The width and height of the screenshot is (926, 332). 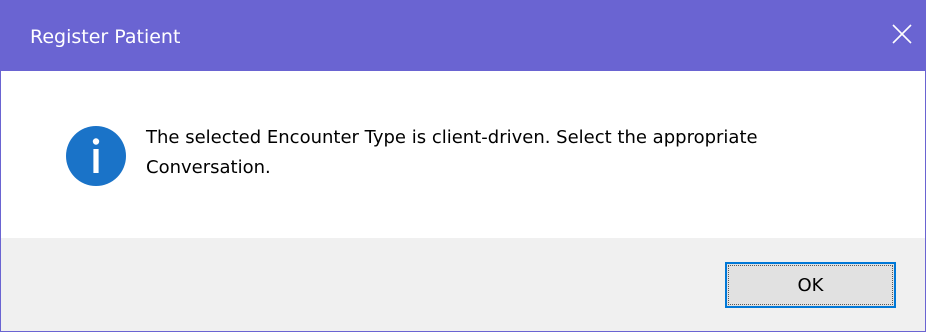 I want to click on close-button, so click(x=902, y=35).